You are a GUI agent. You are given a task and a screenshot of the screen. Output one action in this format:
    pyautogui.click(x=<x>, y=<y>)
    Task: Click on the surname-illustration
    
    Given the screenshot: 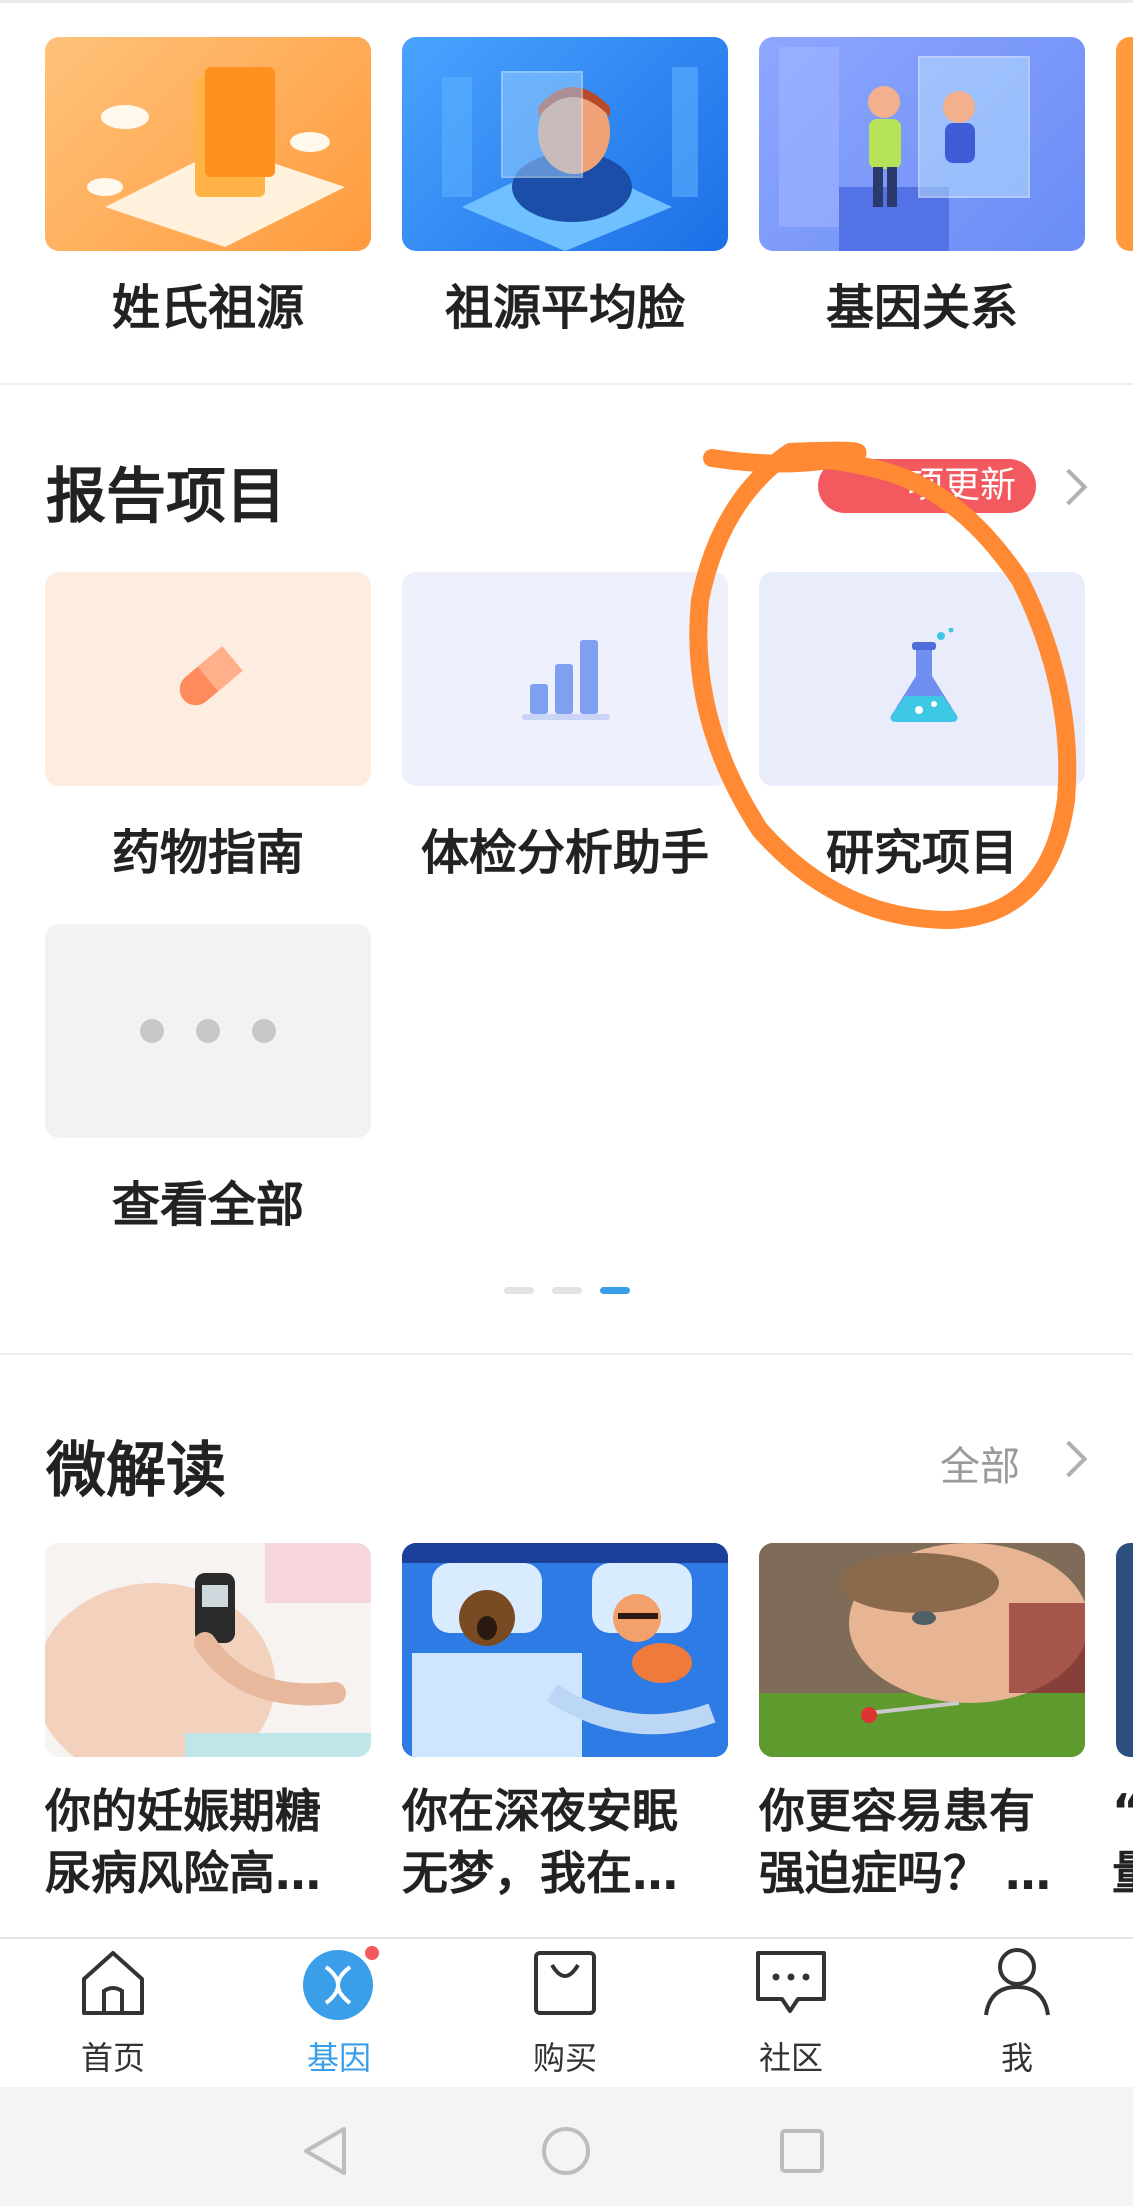 What is the action you would take?
    pyautogui.click(x=216, y=157)
    